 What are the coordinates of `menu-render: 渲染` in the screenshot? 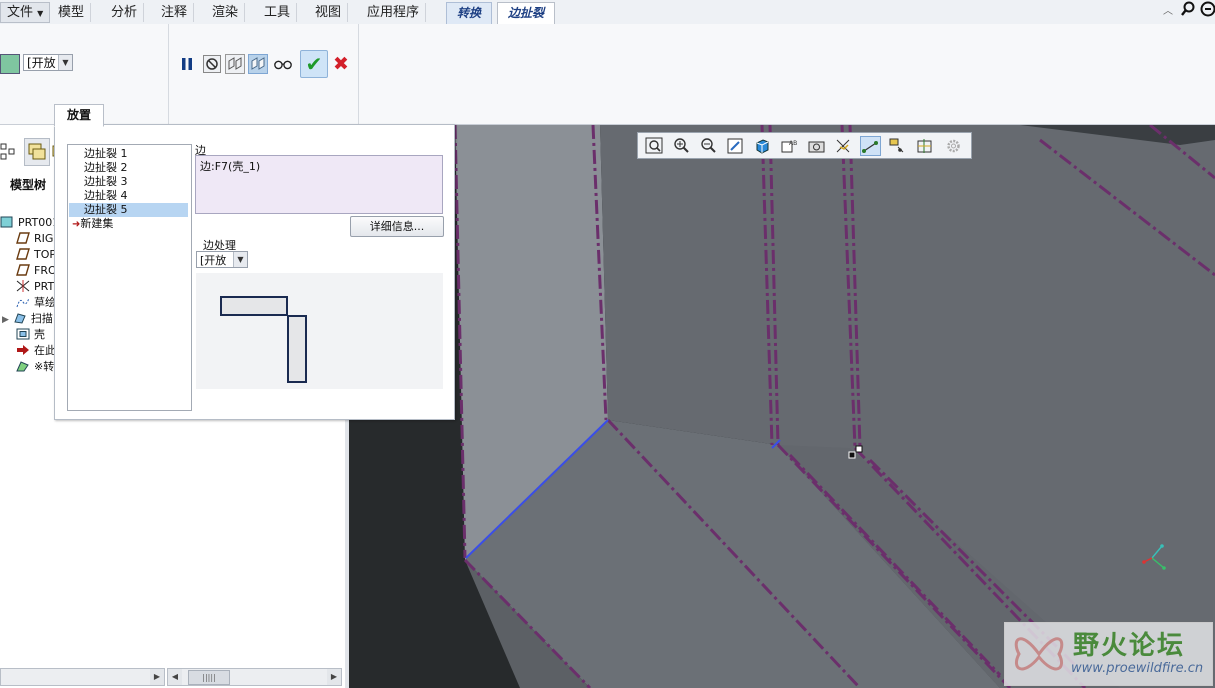 It's located at (226, 12).